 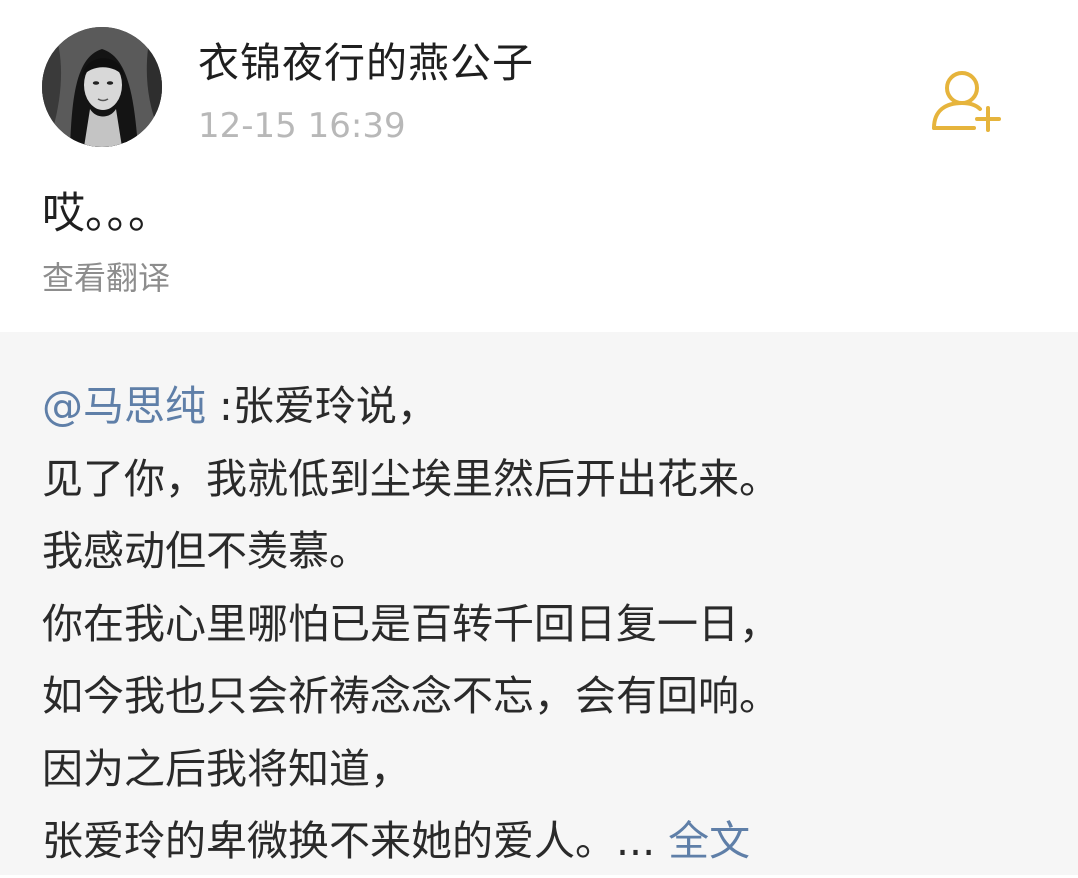 I want to click on username: 衣锦夜行的燕公子, so click(x=366, y=63).